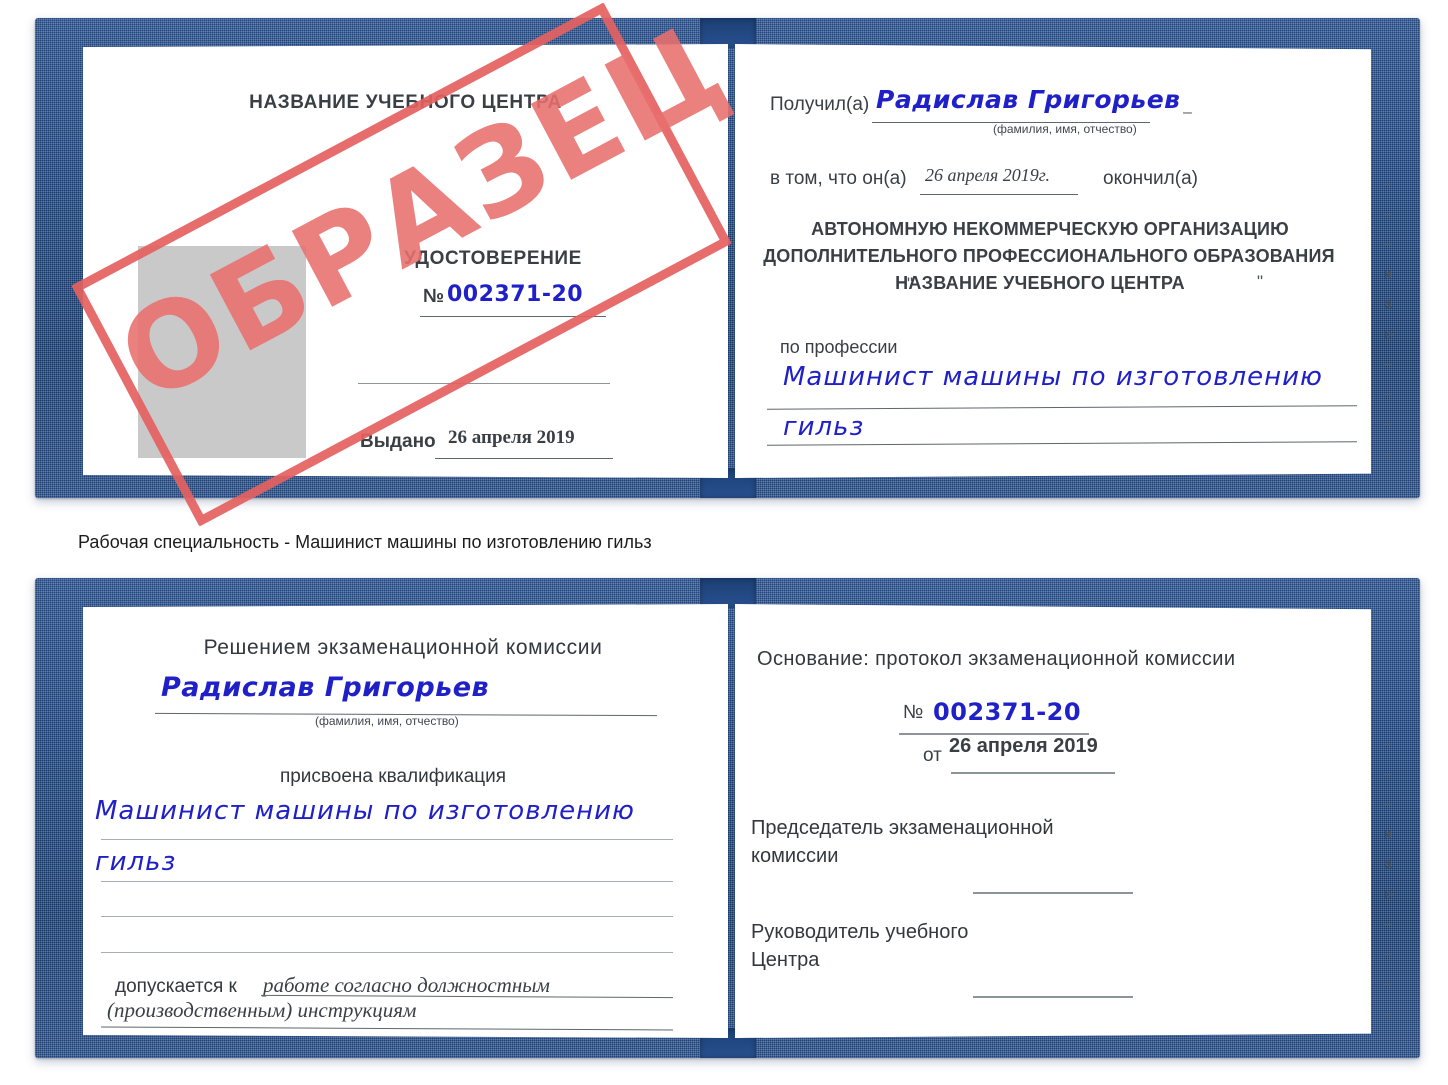  I want to click on certificate-title: УДОСТОВЕРЕНИЕ, so click(493, 258).